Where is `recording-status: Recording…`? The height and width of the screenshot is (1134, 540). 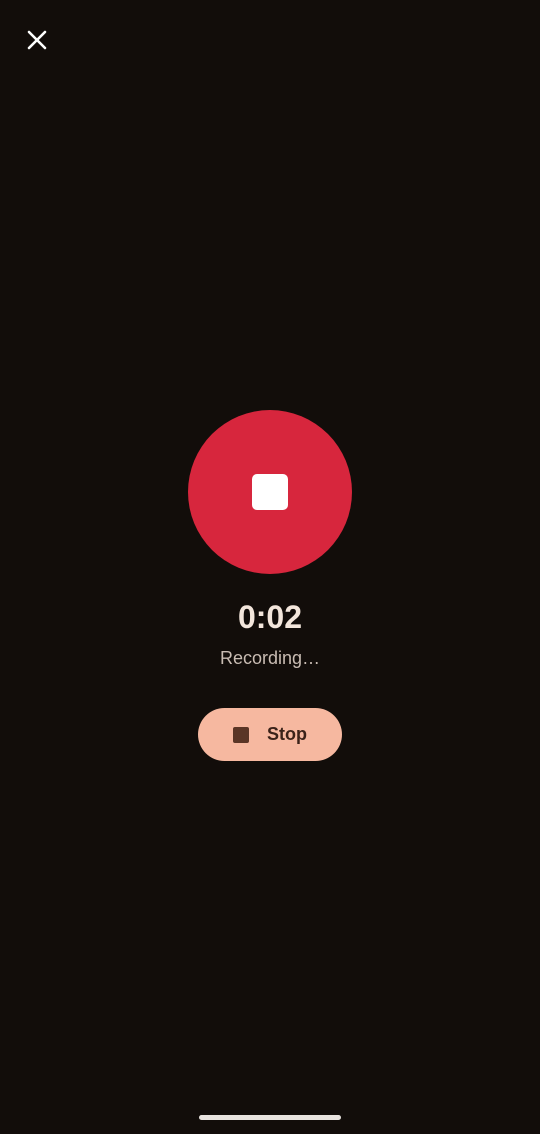 recording-status: Recording… is located at coordinates (270, 658).